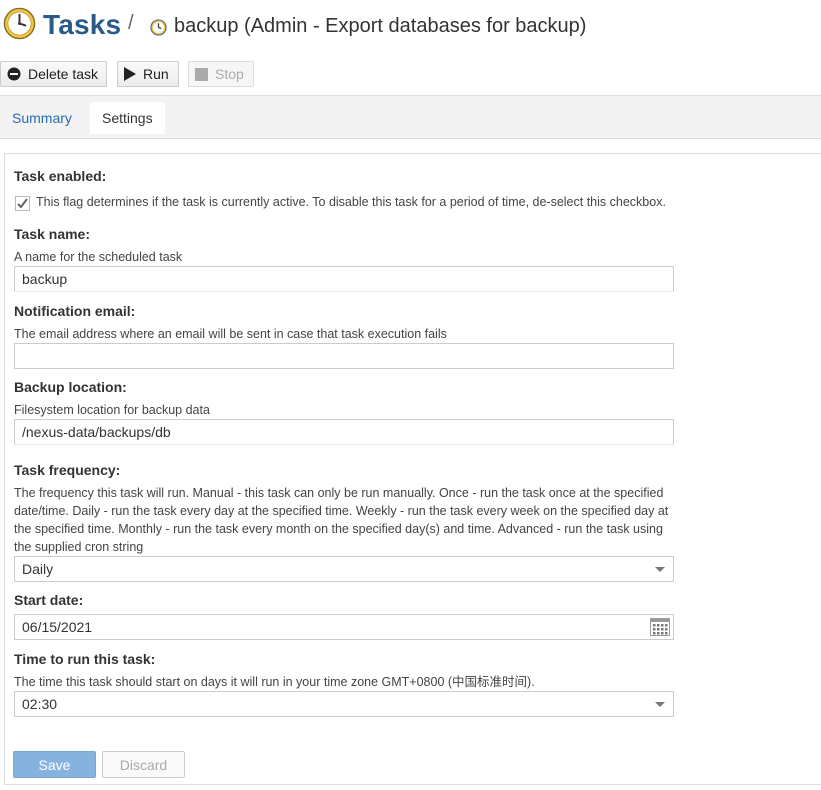  I want to click on time-to-run-select: 02:30, so click(344, 704).